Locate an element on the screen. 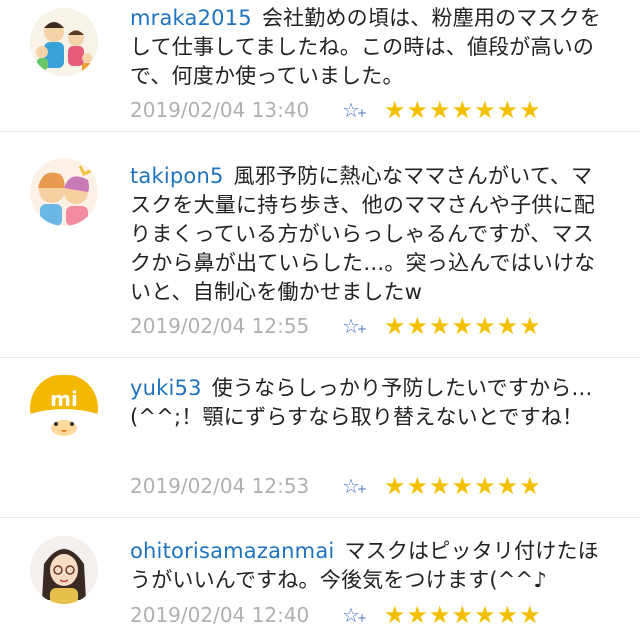 Image resolution: width=640 pixels, height=635 pixels. comment-meta: 2019/02/04 12:55 ☆ + ★★★★★★★ is located at coordinates (336, 326).